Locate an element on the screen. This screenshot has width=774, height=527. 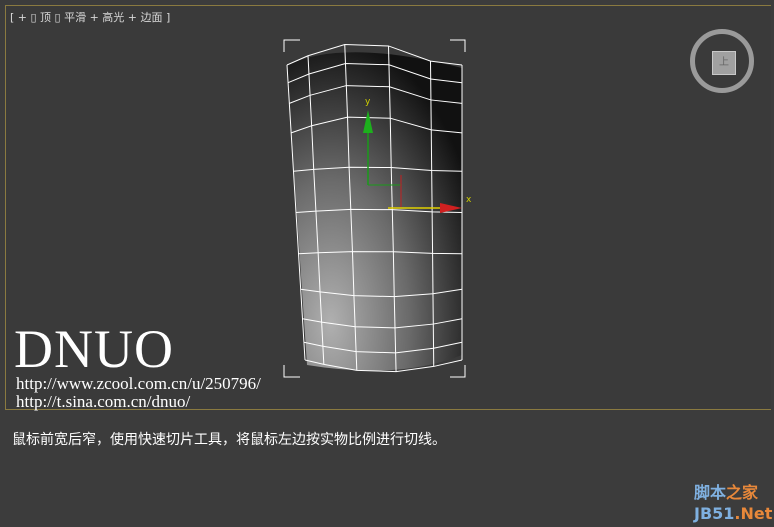
zcool-url: http://www.zcool.com.cn/u/250796/ is located at coordinates (138, 383).